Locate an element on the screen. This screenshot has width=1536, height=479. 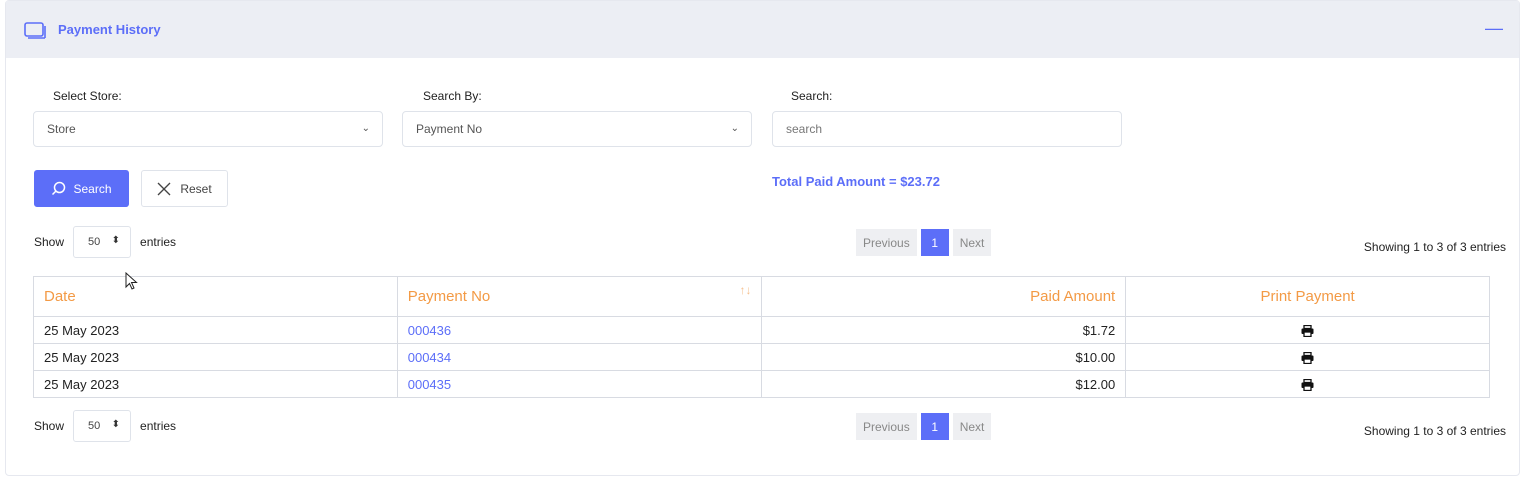
search-placeholder: search is located at coordinates (804, 129).